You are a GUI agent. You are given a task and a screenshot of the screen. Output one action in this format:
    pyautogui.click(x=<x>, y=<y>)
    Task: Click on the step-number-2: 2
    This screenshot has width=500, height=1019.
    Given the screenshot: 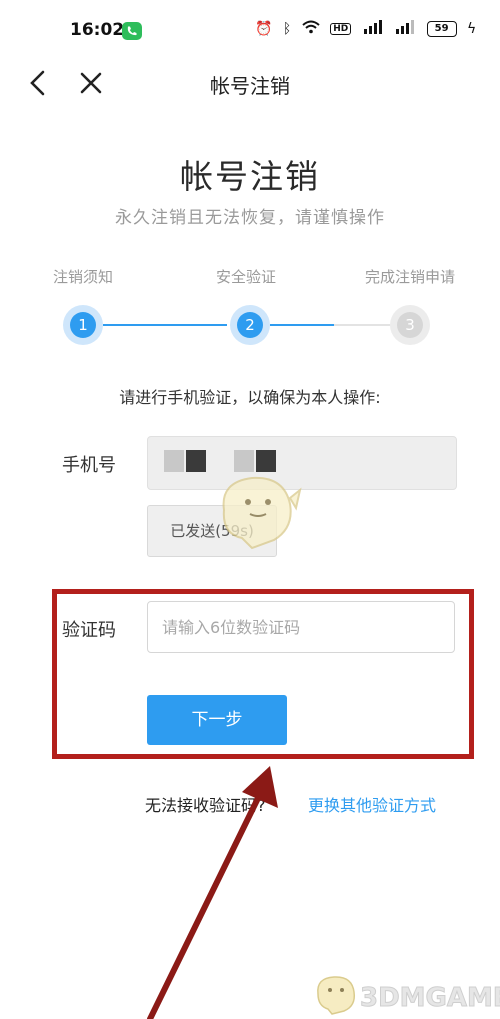 What is the action you would take?
    pyautogui.click(x=250, y=325)
    